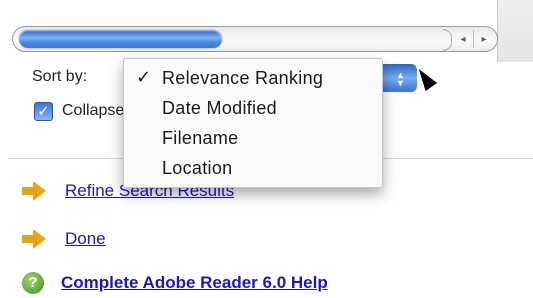  Describe the element at coordinates (197, 168) in the screenshot. I see `menu-item-label: Location` at that location.